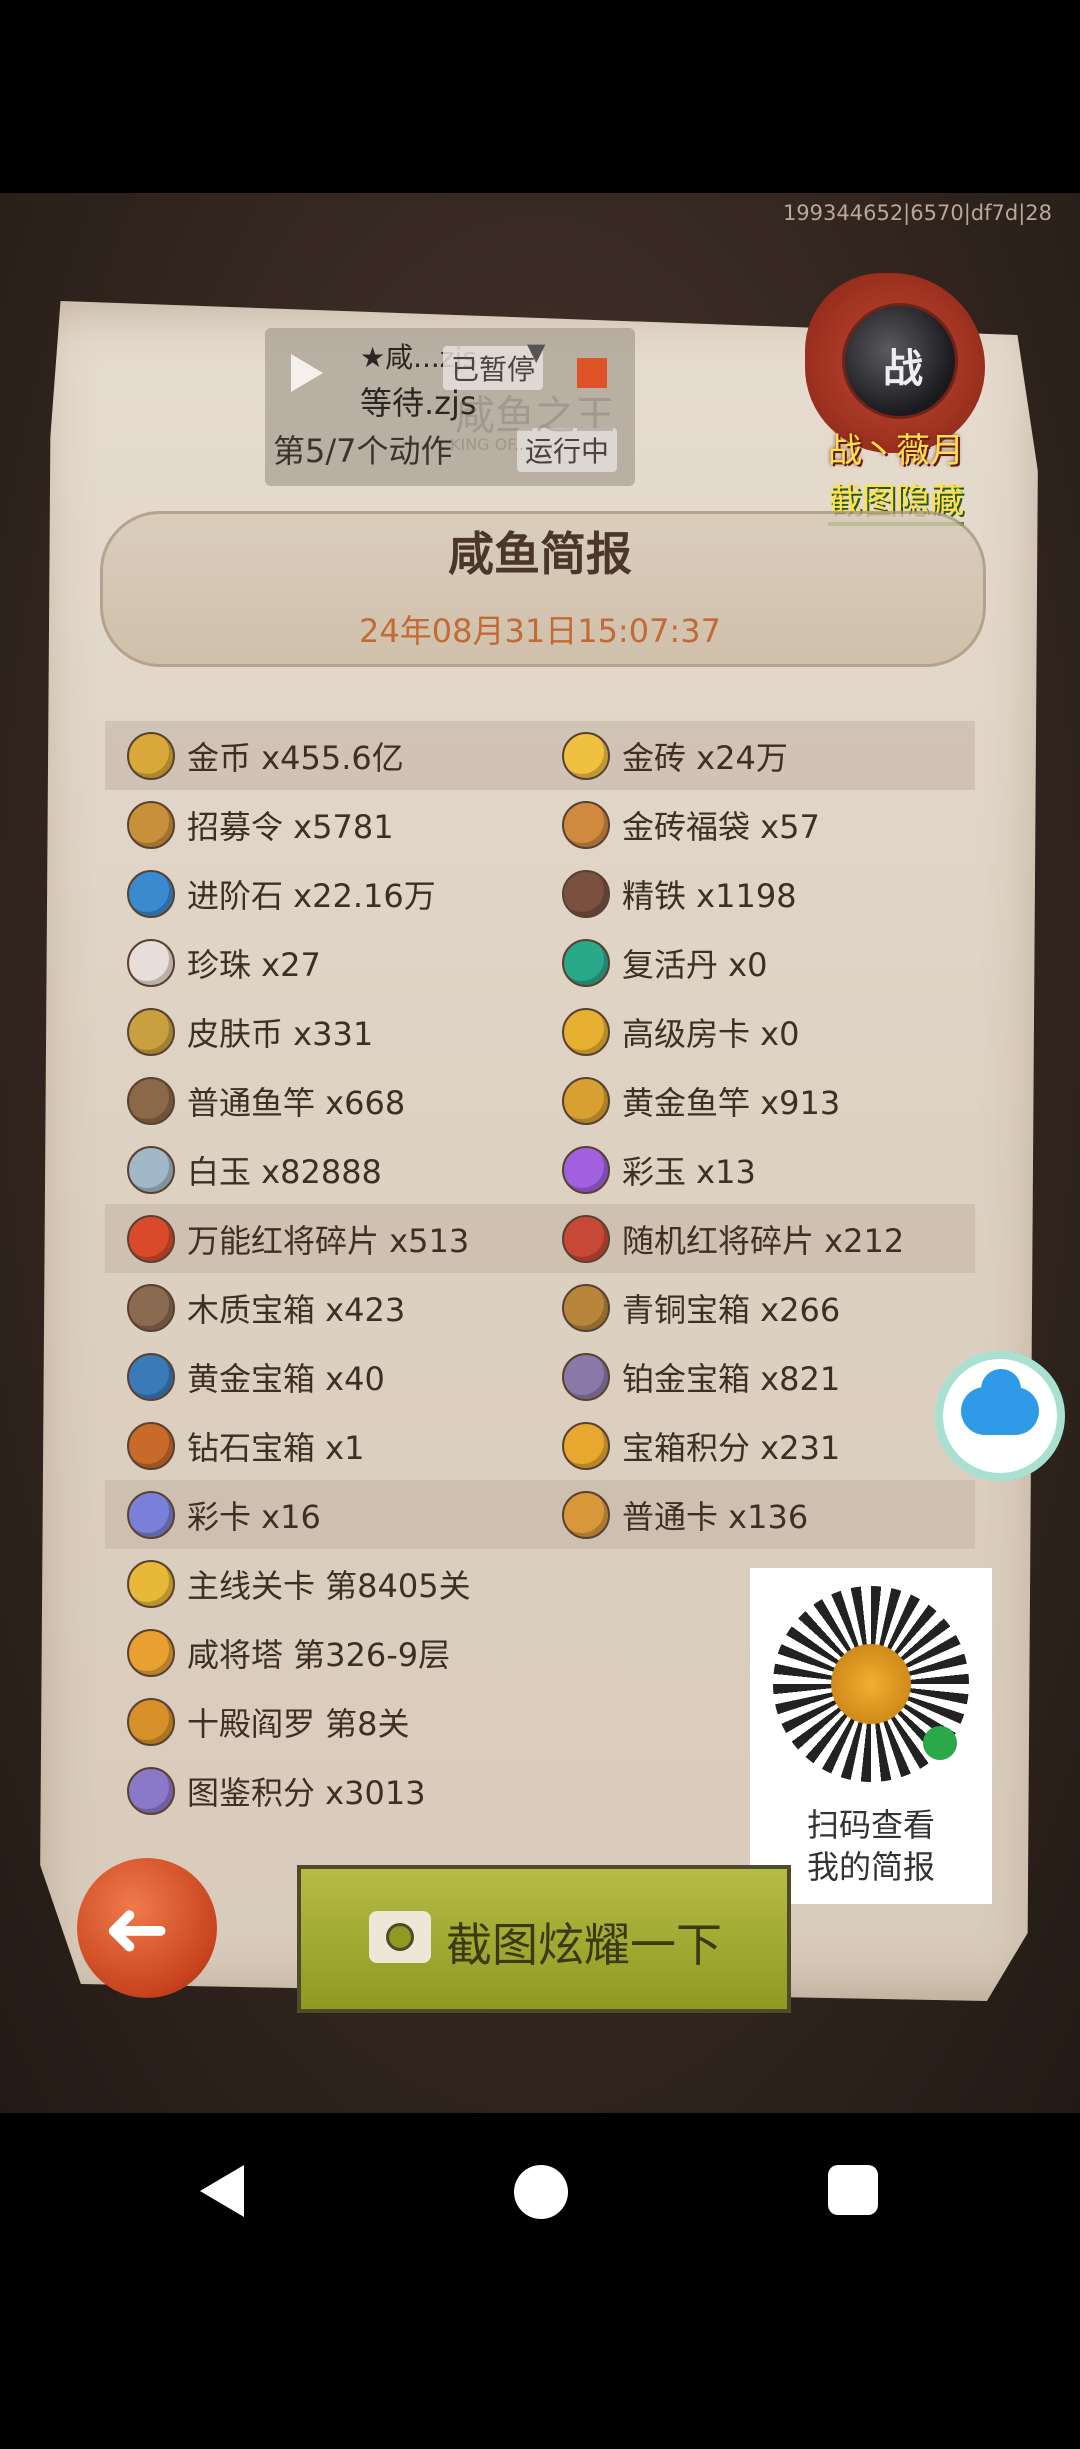  I want to click on resource-item: 高级房卡 x0, so click(680, 1031).